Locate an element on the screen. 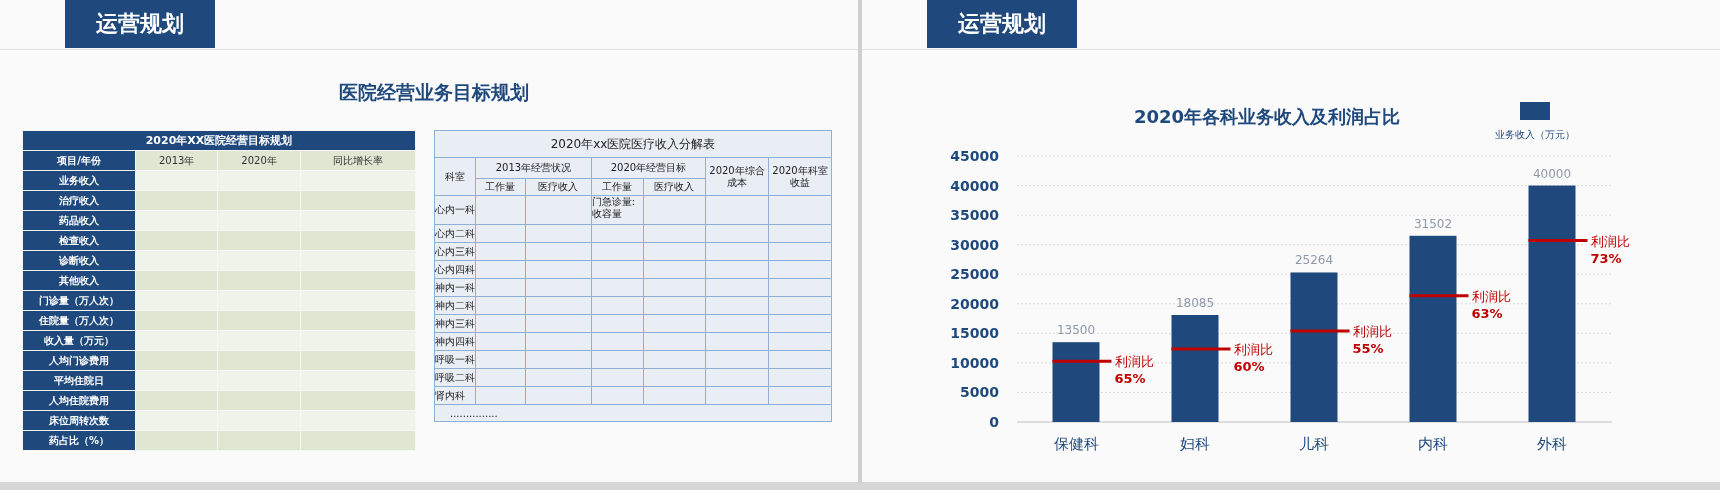 This screenshot has width=1720, height=490. data-label: 13500 is located at coordinates (1076, 330).